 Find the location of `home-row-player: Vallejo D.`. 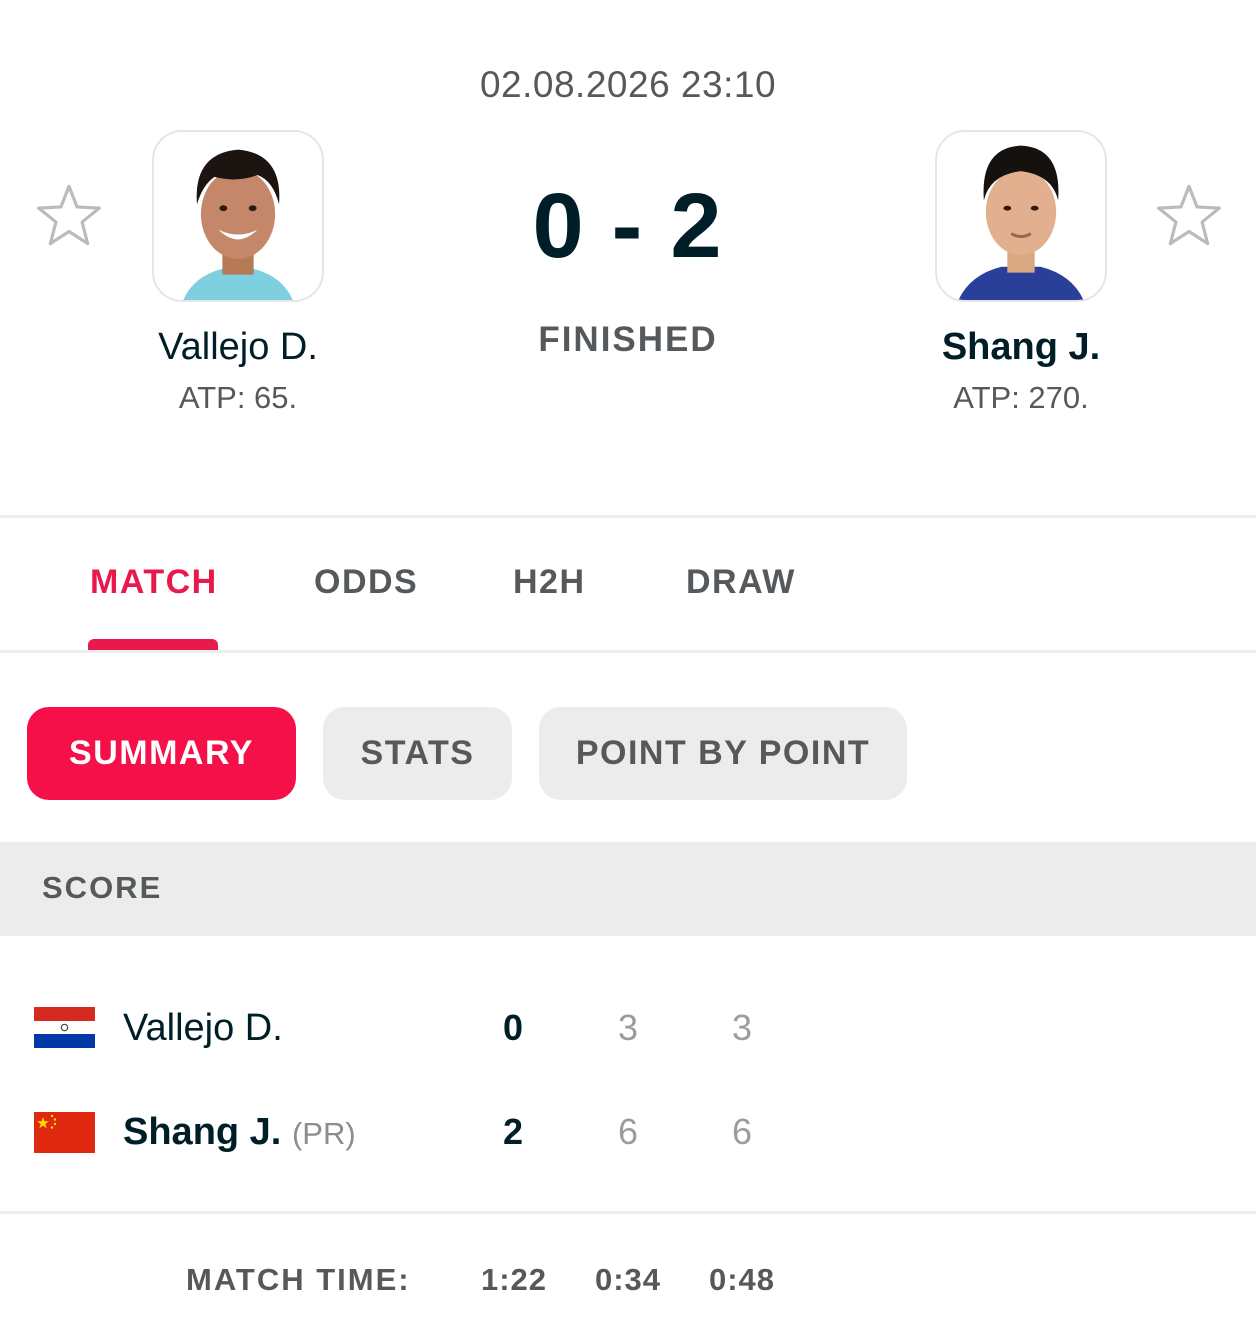

home-row-player: Vallejo D. is located at coordinates (203, 1028).